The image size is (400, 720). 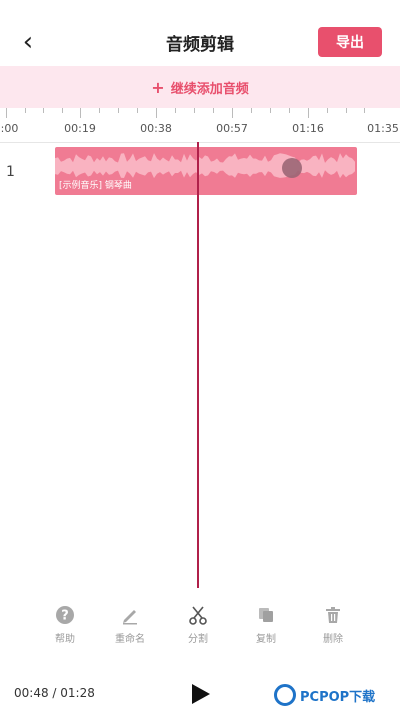 I want to click on split-button: 分割, so click(x=198, y=624).